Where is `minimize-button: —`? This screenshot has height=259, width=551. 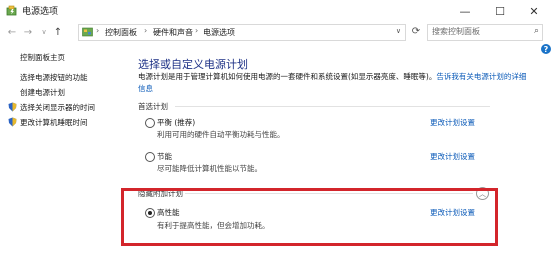 minimize-button: — is located at coordinates (465, 11).